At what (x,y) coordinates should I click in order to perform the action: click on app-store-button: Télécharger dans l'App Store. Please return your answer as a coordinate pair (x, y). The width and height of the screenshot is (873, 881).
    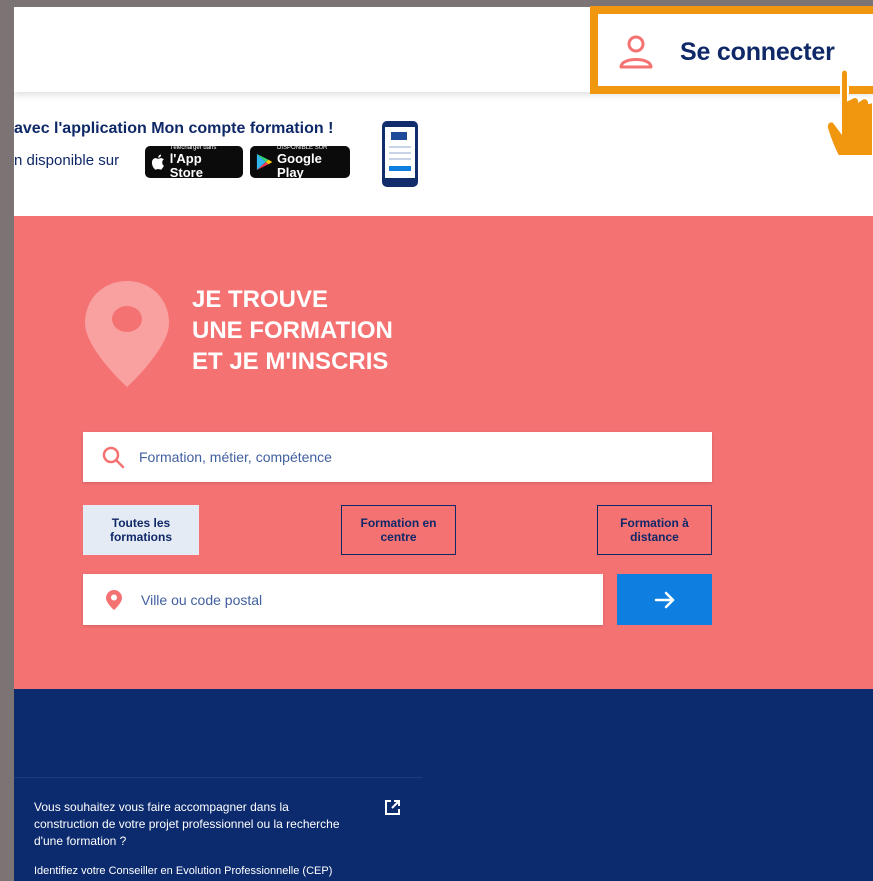
    Looking at the image, I should click on (194, 162).